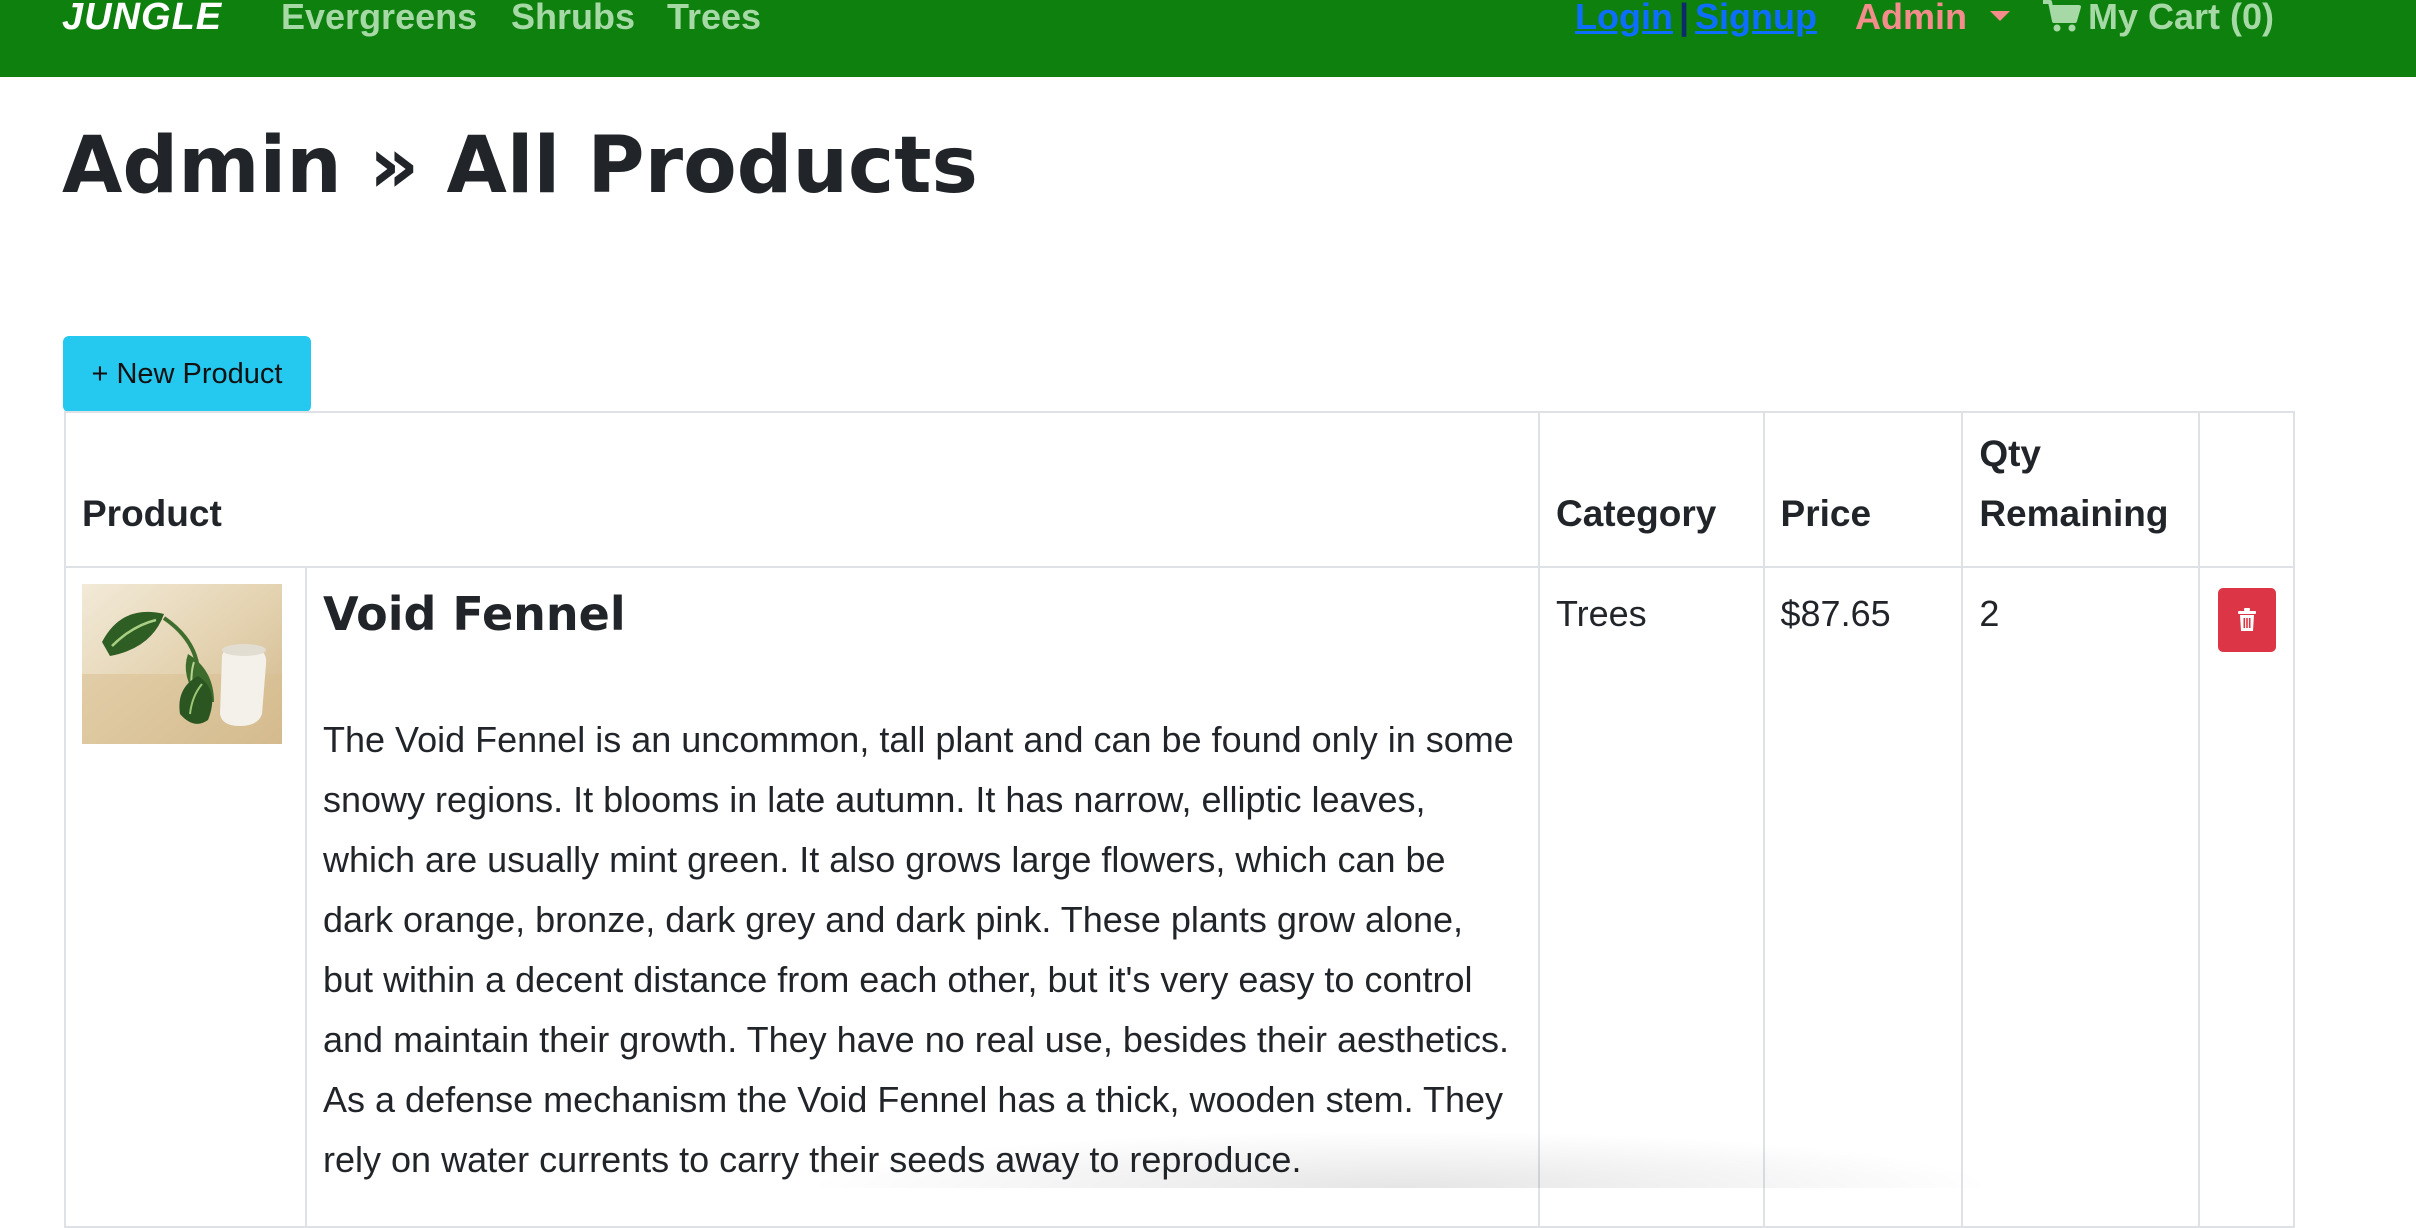  Describe the element at coordinates (1911, 20) in the screenshot. I see `admin-dropdown-toggle: Admin` at that location.